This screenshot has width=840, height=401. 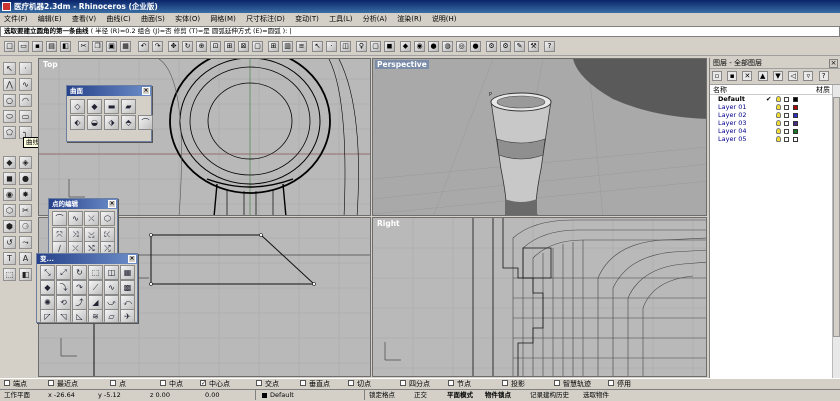 What do you see at coordinates (111, 46) in the screenshot?
I see `paste-icon: ▣` at bounding box center [111, 46].